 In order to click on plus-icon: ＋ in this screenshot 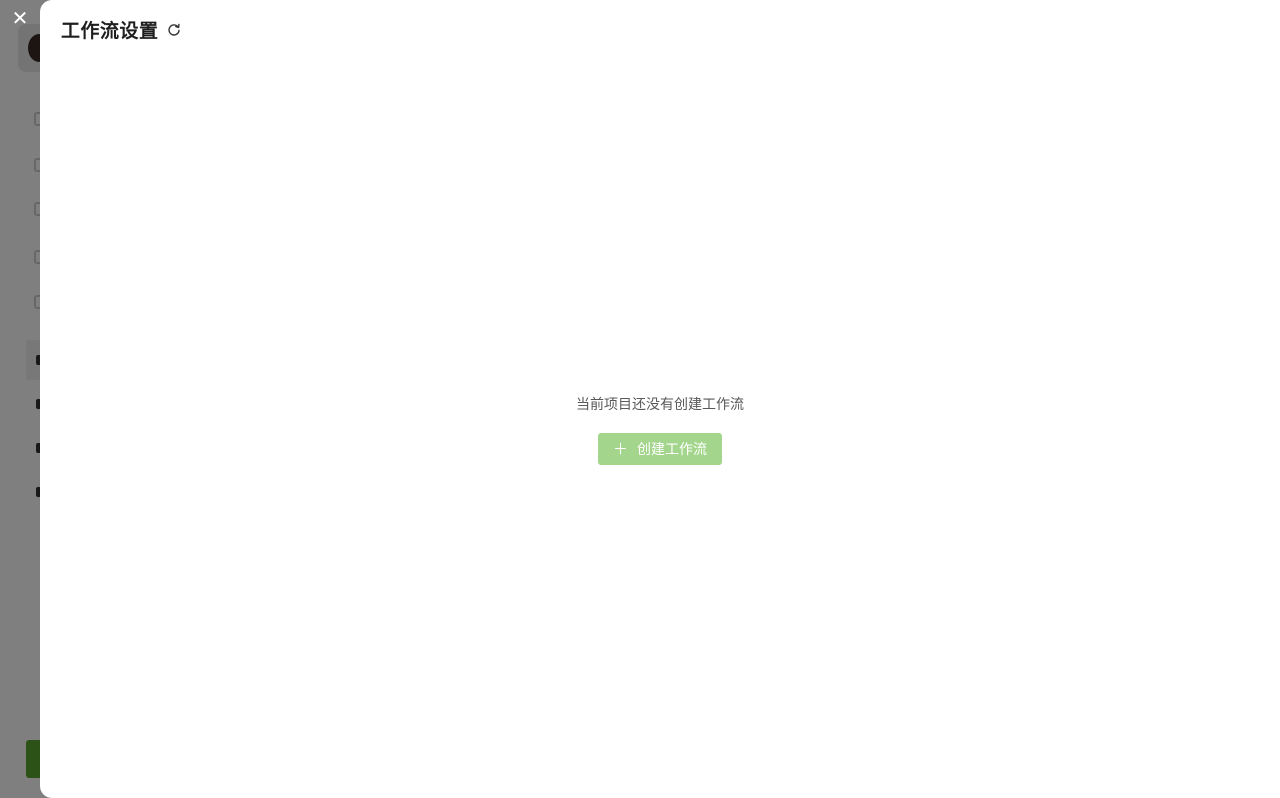, I will do `click(620, 448)`.